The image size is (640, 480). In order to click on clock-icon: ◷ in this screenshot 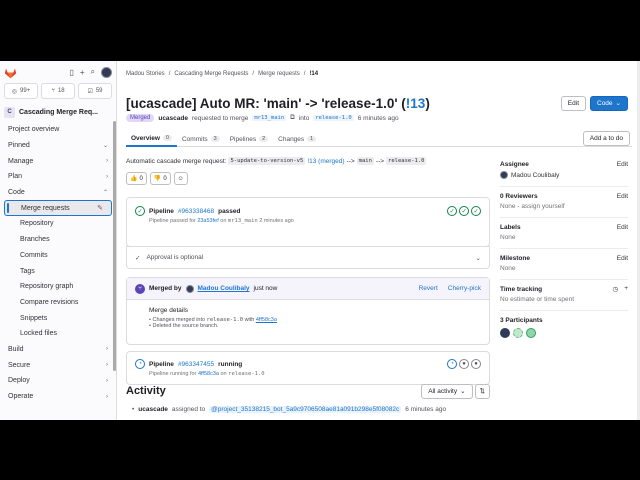, I will do `click(616, 289)`.